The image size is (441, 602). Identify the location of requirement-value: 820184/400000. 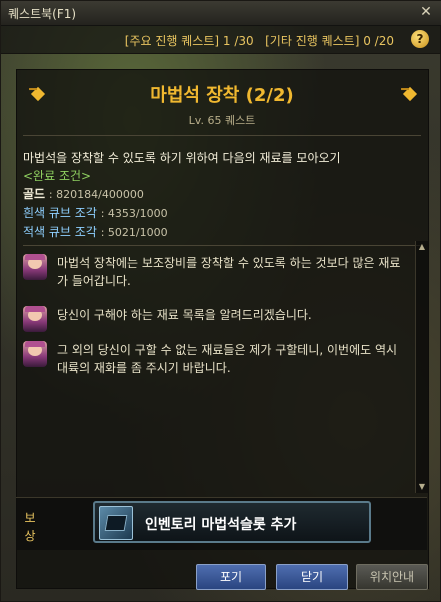
(100, 194).